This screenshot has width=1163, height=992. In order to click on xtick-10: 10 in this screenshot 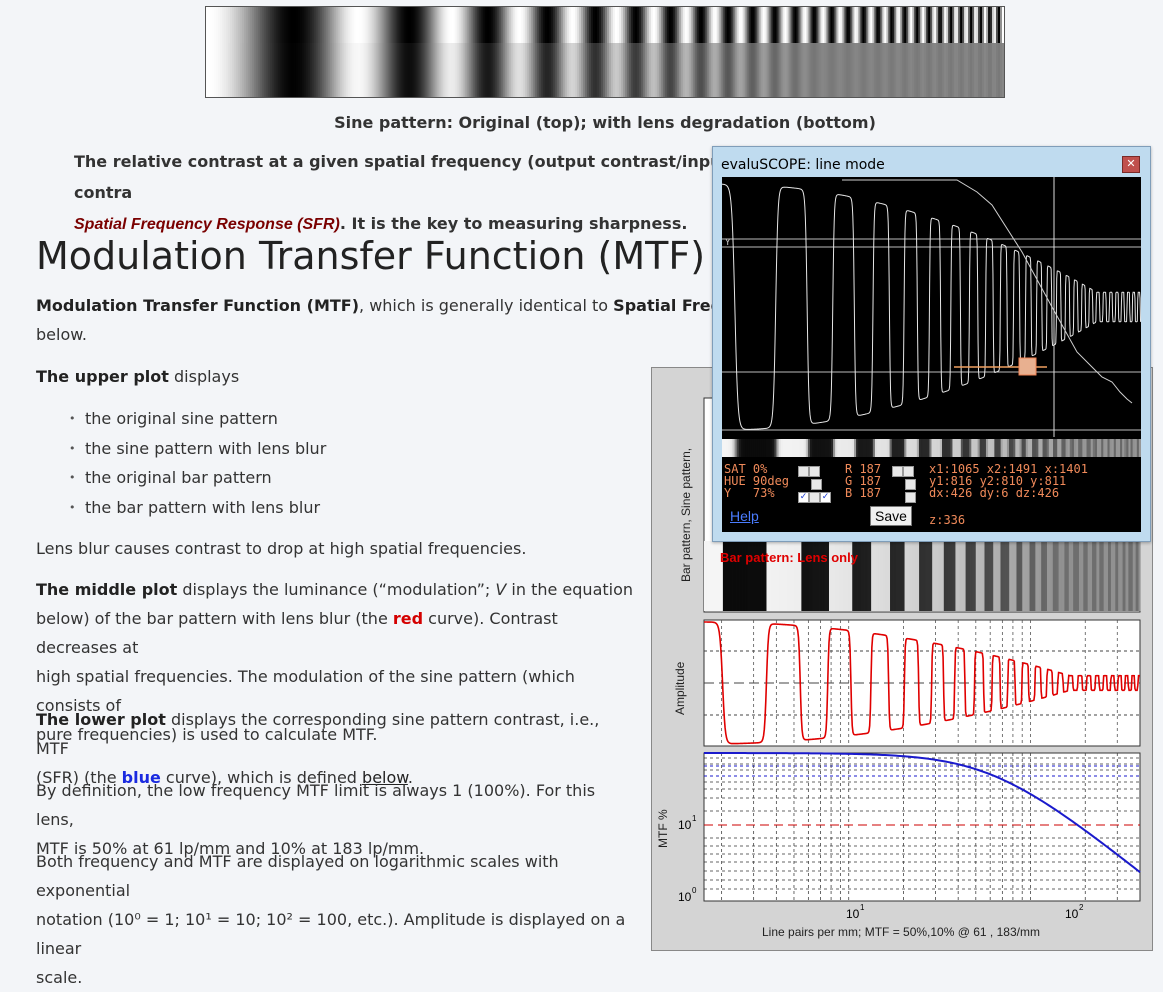, I will do `click(853, 914)`.